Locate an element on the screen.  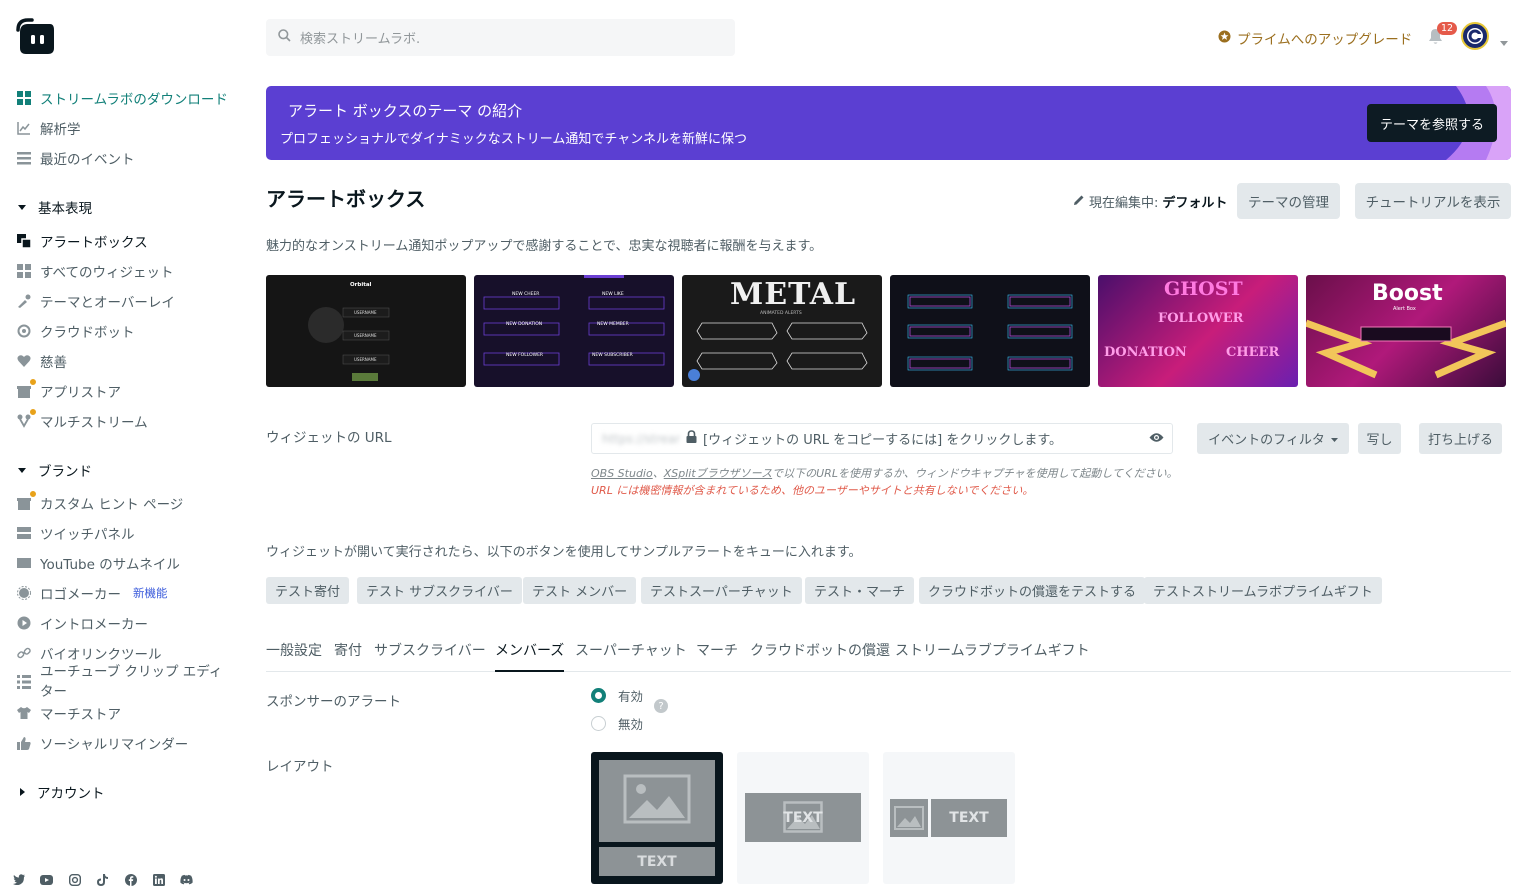
theme-thumbnail-twitch-neon is located at coordinates (990, 331).